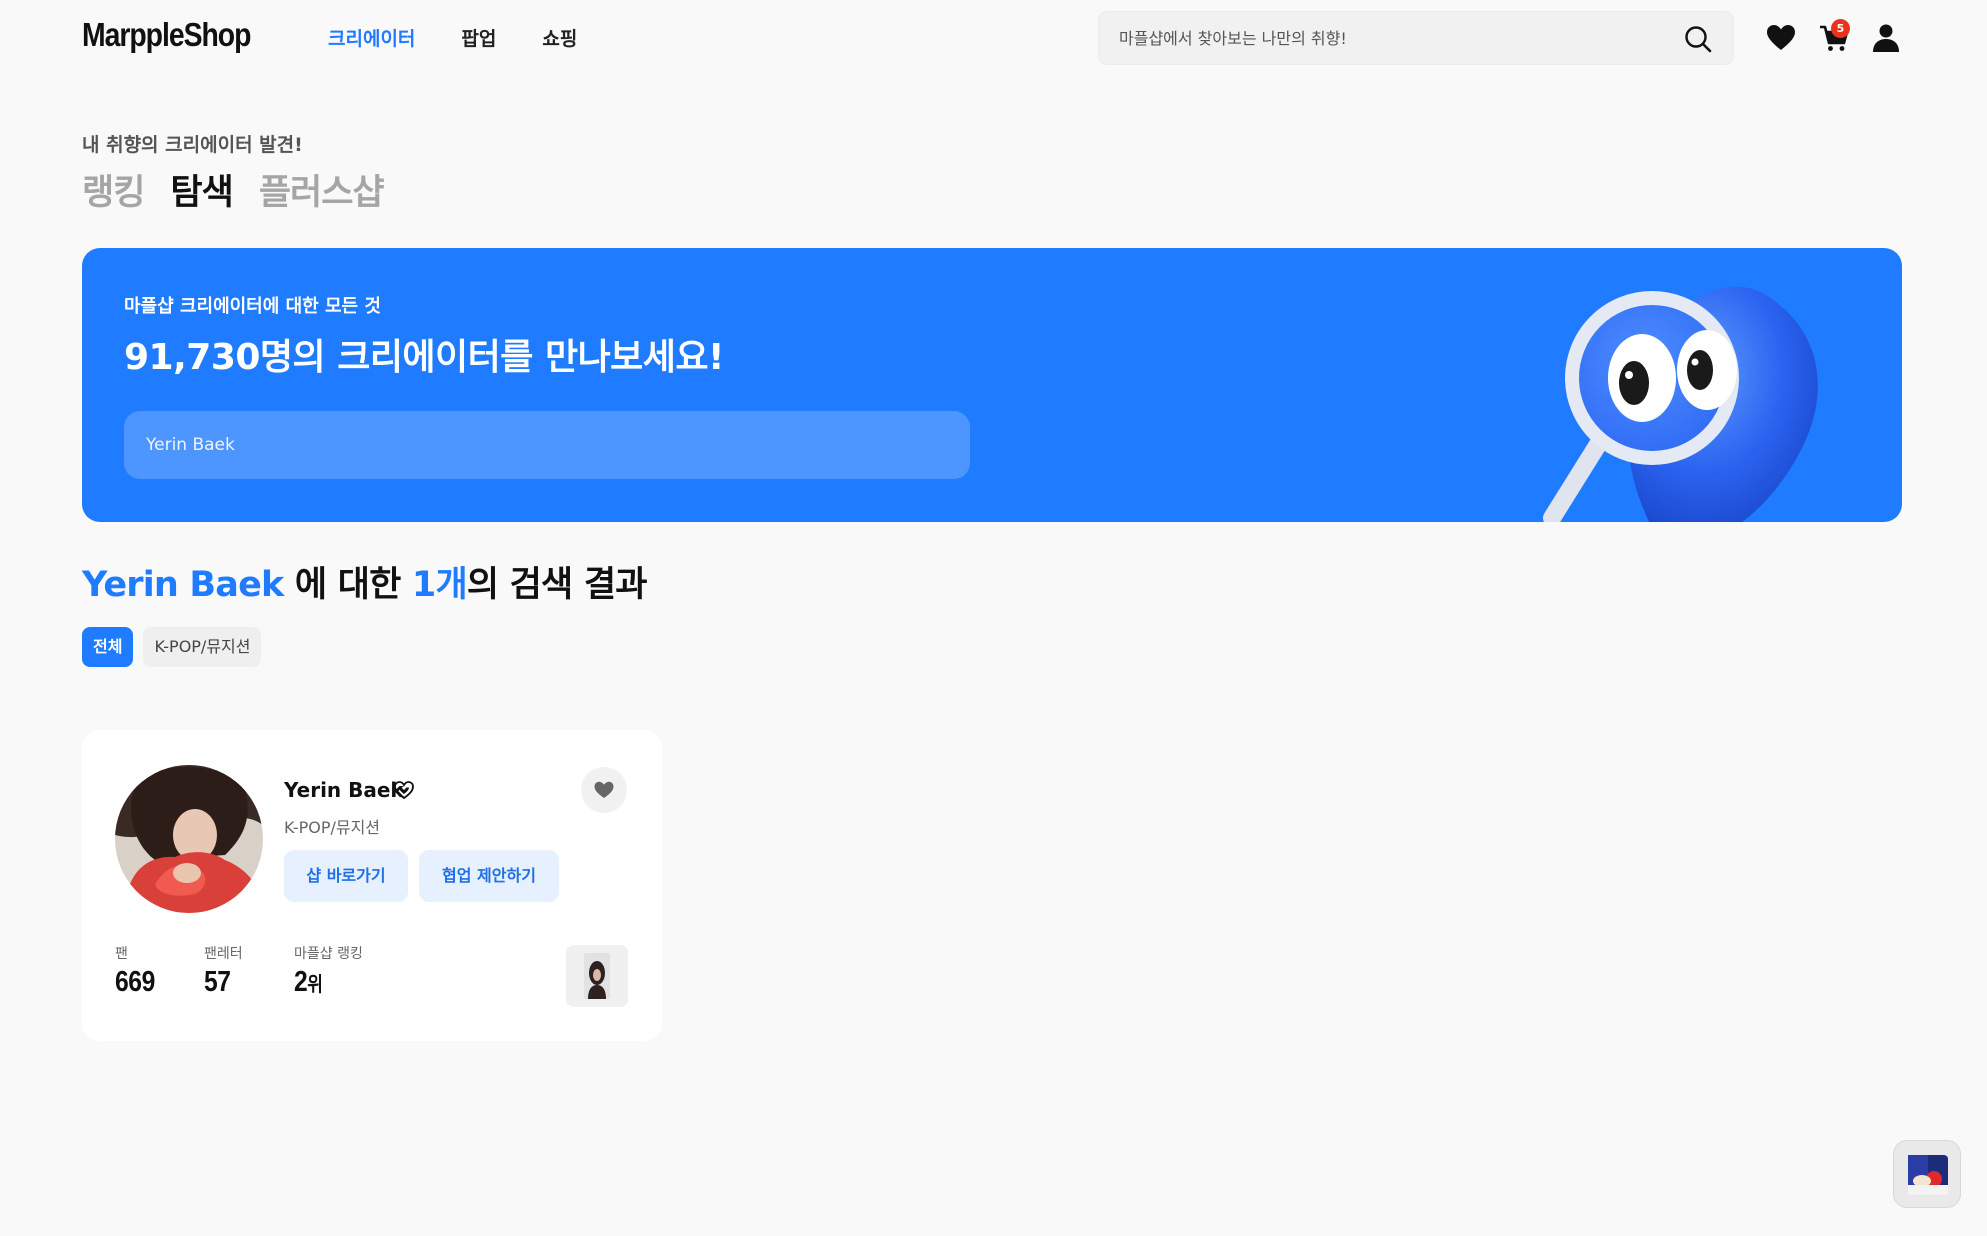 This screenshot has height=1236, width=1987. I want to click on result-count: 1개, so click(439, 585).